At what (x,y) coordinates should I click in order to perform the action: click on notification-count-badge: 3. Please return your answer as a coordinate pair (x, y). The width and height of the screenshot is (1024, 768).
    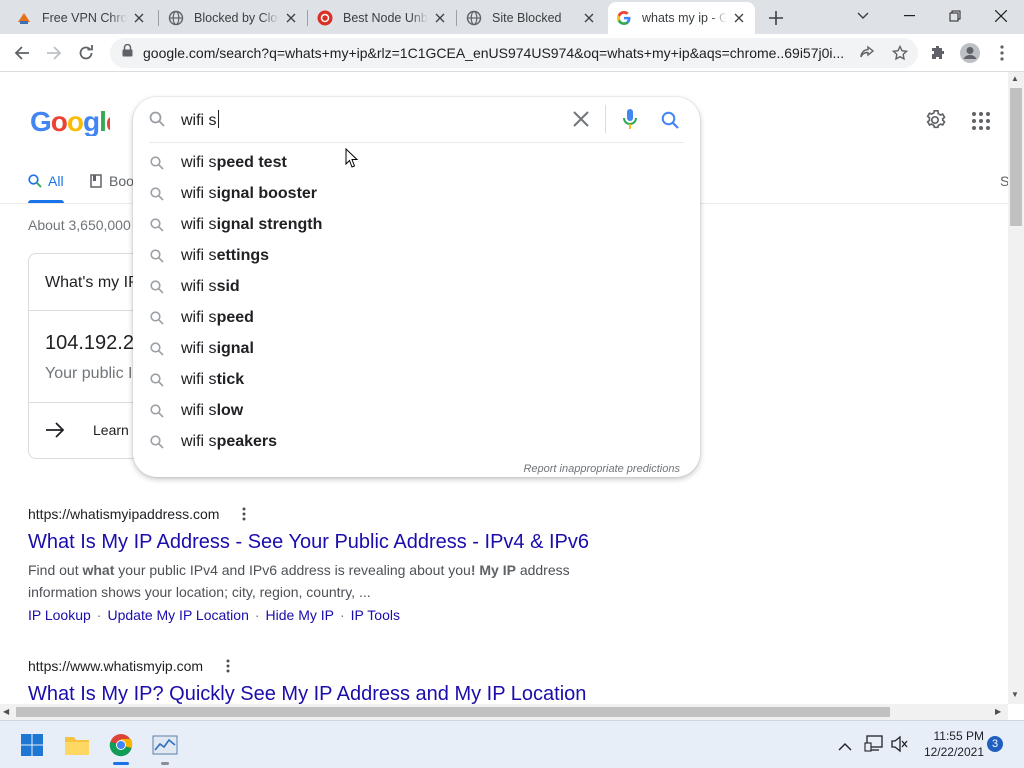
    Looking at the image, I should click on (995, 744).